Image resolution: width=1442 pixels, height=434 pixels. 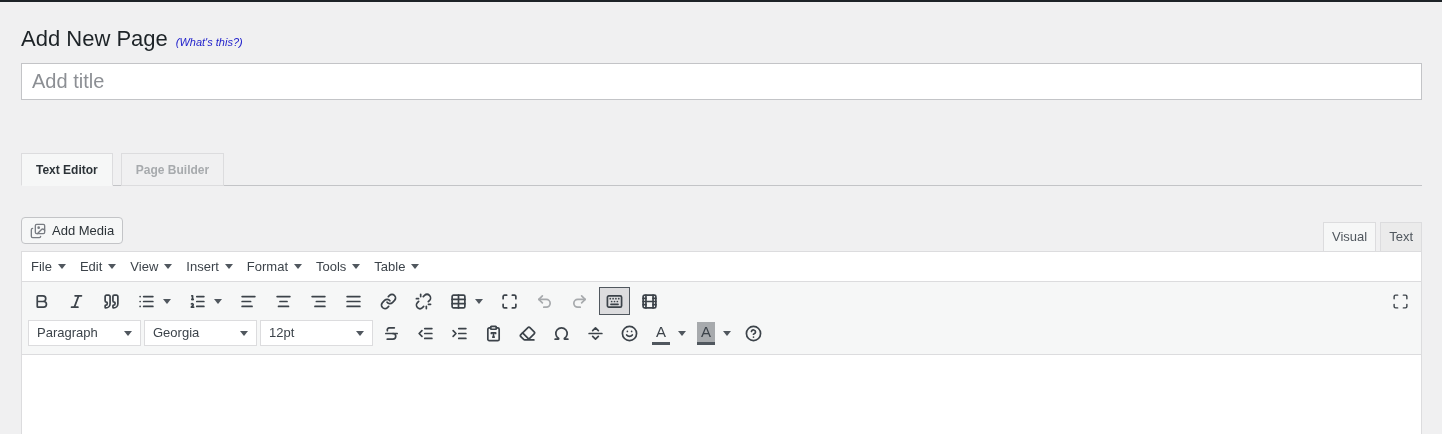 What do you see at coordinates (1349, 236) in the screenshot?
I see `mode-tab: Visual` at bounding box center [1349, 236].